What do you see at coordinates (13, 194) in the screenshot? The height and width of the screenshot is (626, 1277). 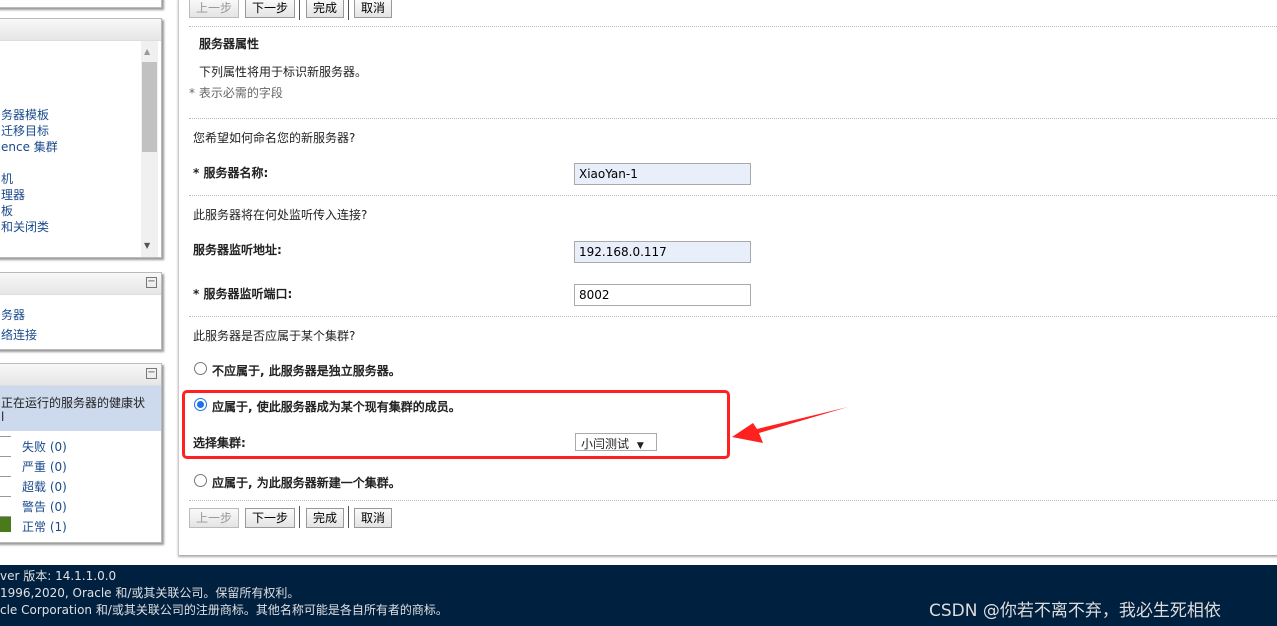 I see `tree-item: 理器` at bounding box center [13, 194].